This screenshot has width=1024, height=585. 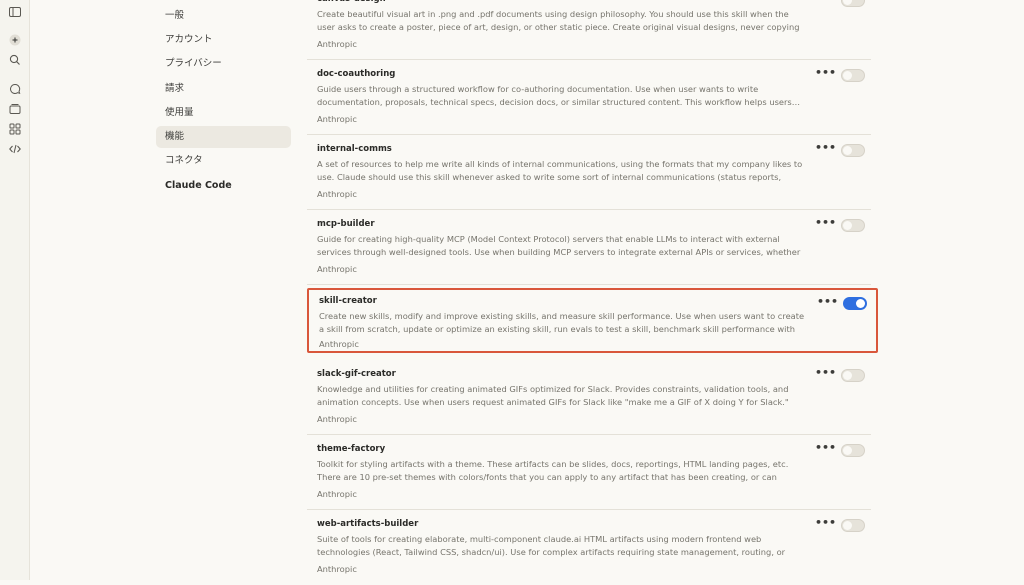 What do you see at coordinates (351, 2) in the screenshot?
I see `skill-name: canvas-design` at bounding box center [351, 2].